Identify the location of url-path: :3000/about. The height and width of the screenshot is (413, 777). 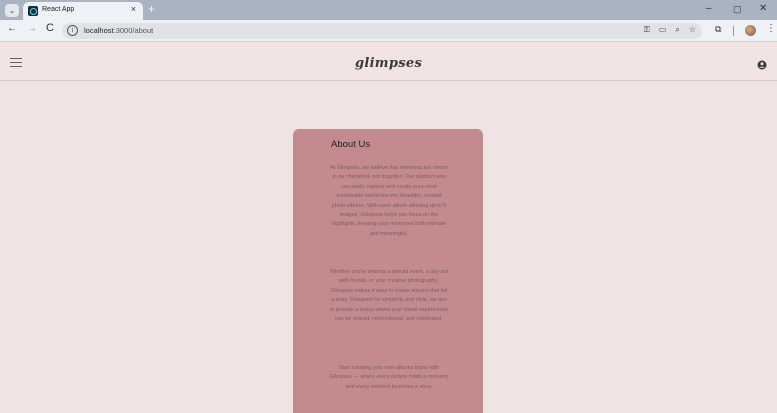
(133, 30).